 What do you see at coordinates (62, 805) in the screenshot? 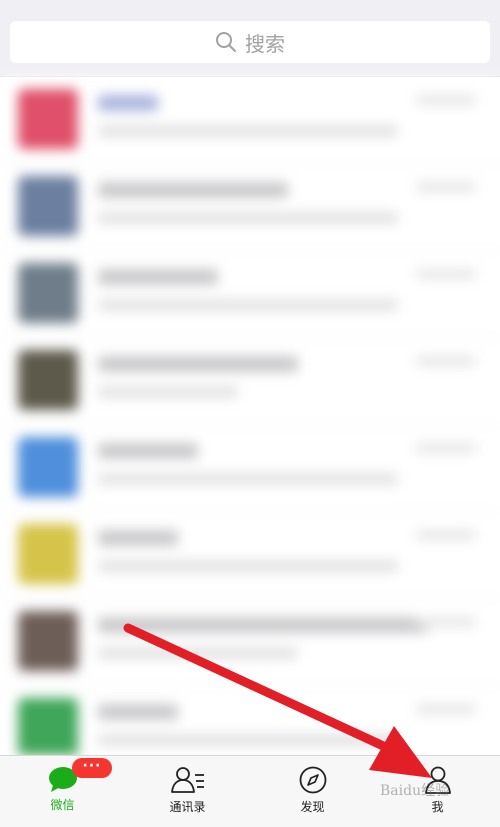
I see `tab-chats-label: 微信` at bounding box center [62, 805].